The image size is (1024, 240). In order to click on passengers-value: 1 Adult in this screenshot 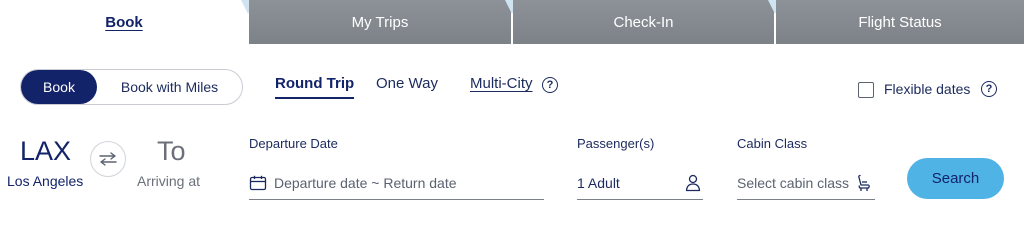, I will do `click(598, 182)`.